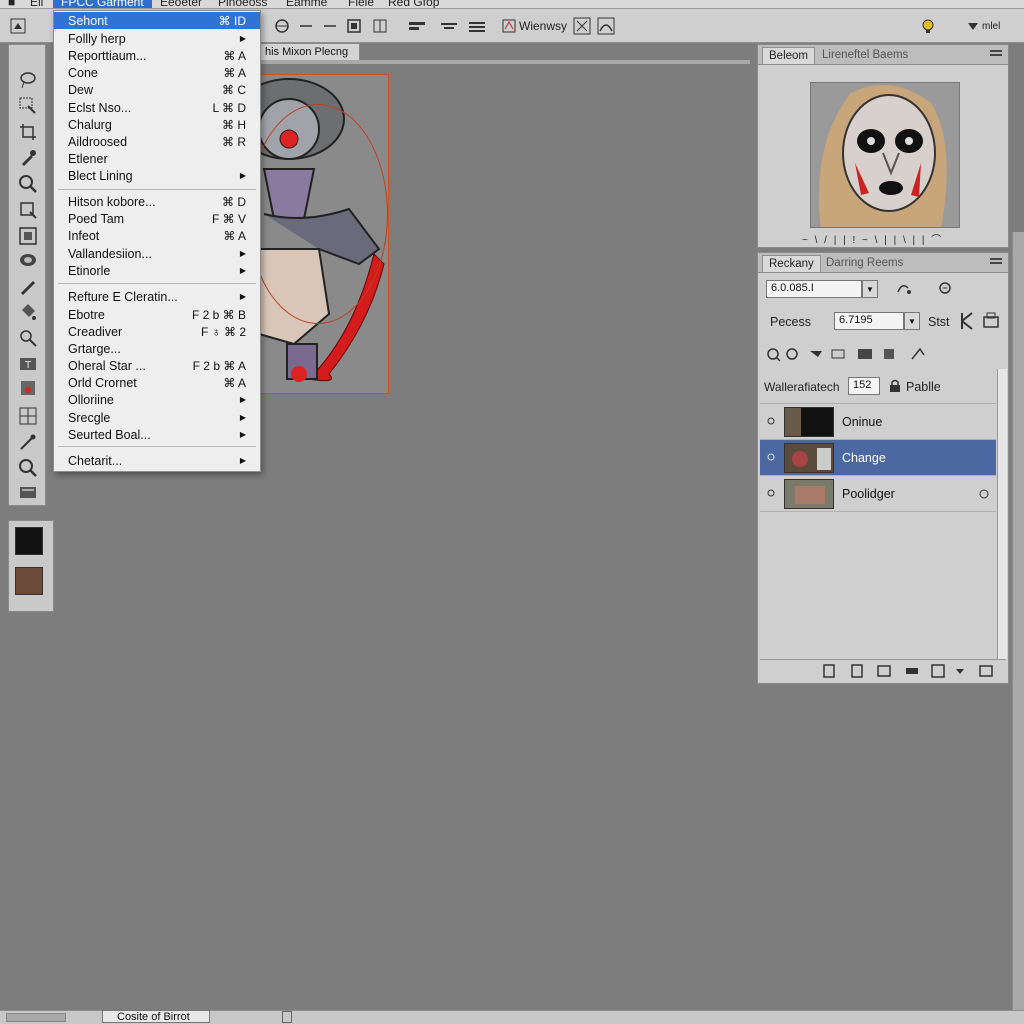 This screenshot has height=1024, width=1024. I want to click on menu-option-20: Orld Crornet ⌘ A, so click(157, 382).